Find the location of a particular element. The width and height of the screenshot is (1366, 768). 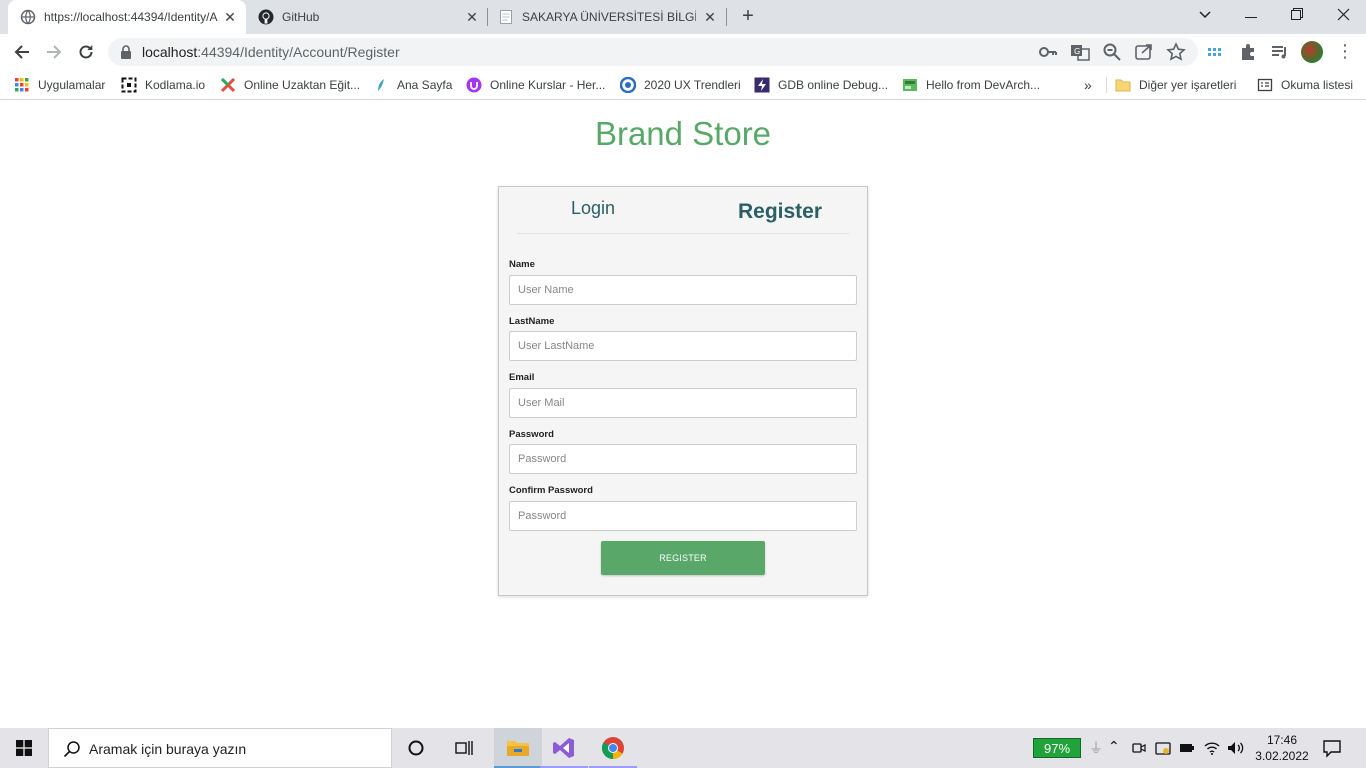

taskbar-search-box: Aramak için buraya yazın is located at coordinates (220, 748).